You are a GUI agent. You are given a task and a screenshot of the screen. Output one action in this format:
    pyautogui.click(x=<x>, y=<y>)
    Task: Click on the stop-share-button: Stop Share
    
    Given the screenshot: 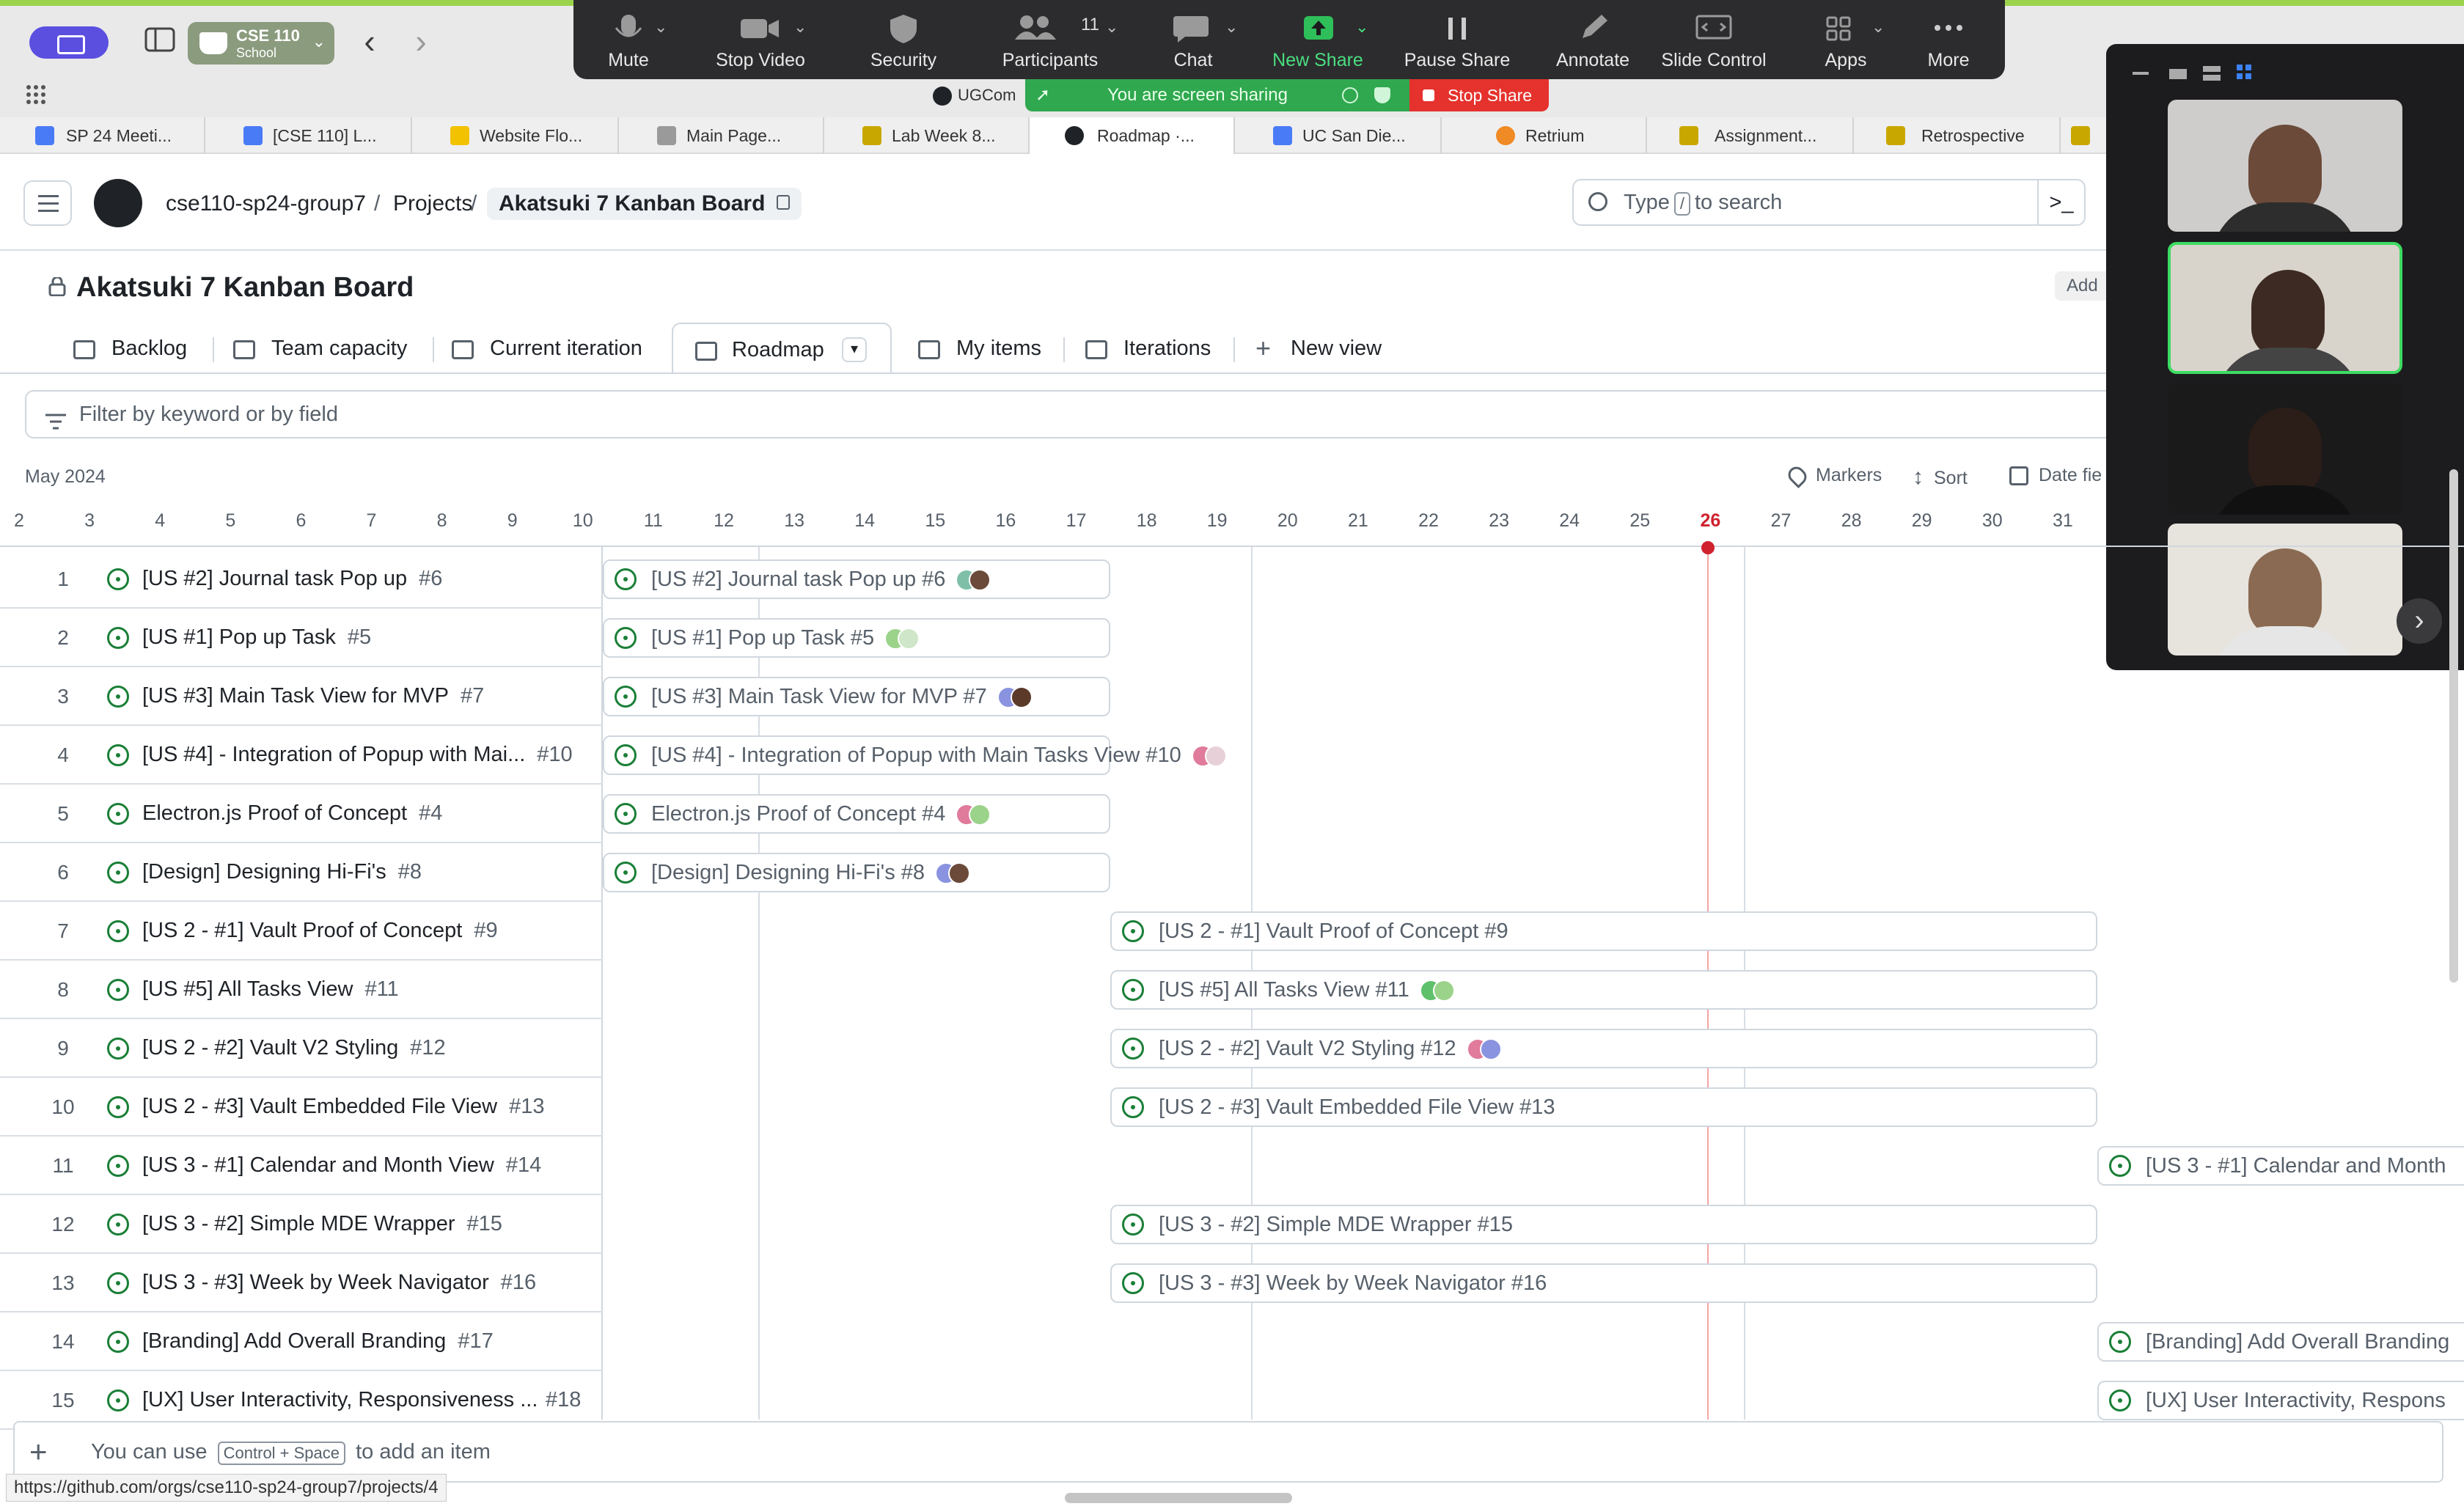 What is the action you would take?
    pyautogui.click(x=1479, y=95)
    